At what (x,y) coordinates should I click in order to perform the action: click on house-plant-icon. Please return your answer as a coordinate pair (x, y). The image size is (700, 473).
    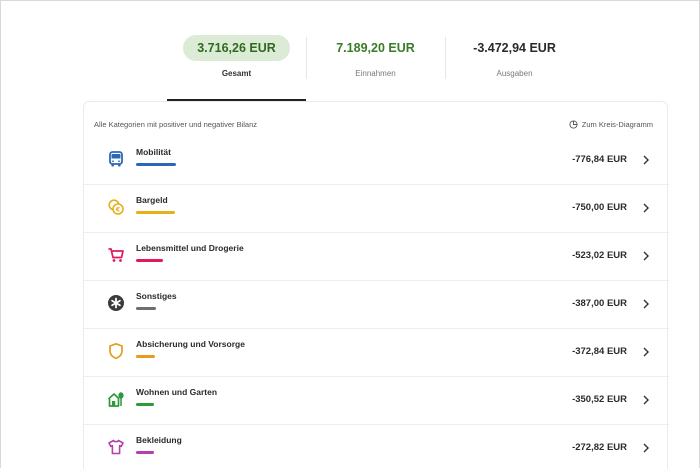
    Looking at the image, I should click on (116, 399).